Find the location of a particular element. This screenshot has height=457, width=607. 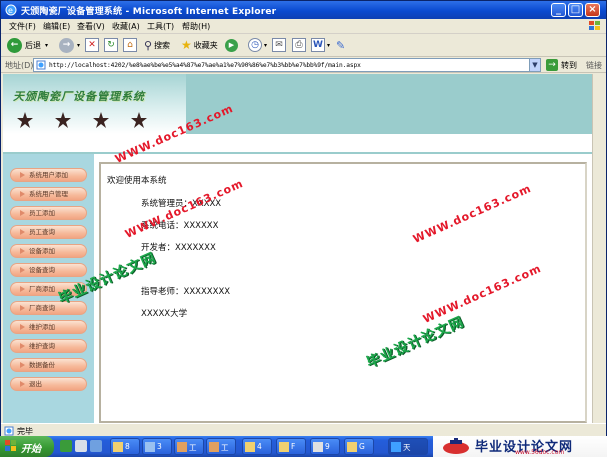

sidebar-item-logout: 退出 is located at coordinates (48, 384).